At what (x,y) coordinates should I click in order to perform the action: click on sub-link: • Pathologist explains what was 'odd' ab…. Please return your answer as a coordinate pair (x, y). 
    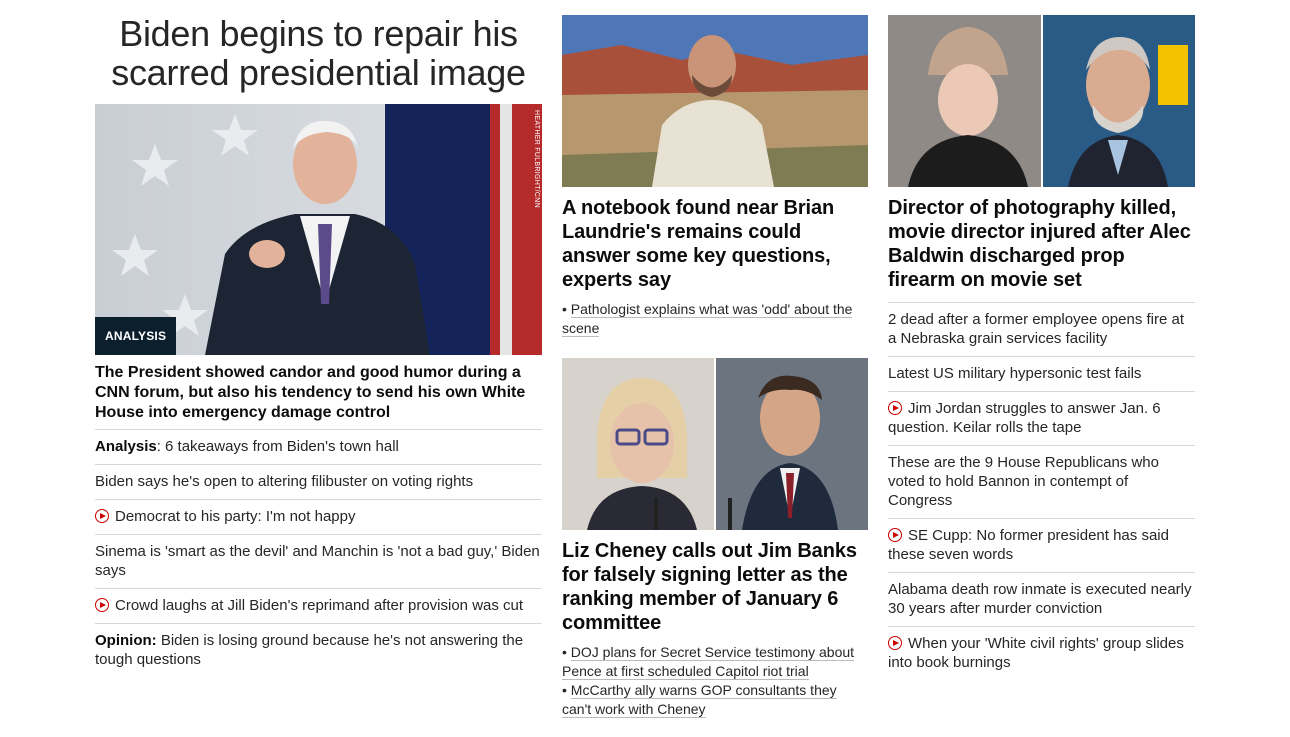
    Looking at the image, I should click on (715, 319).